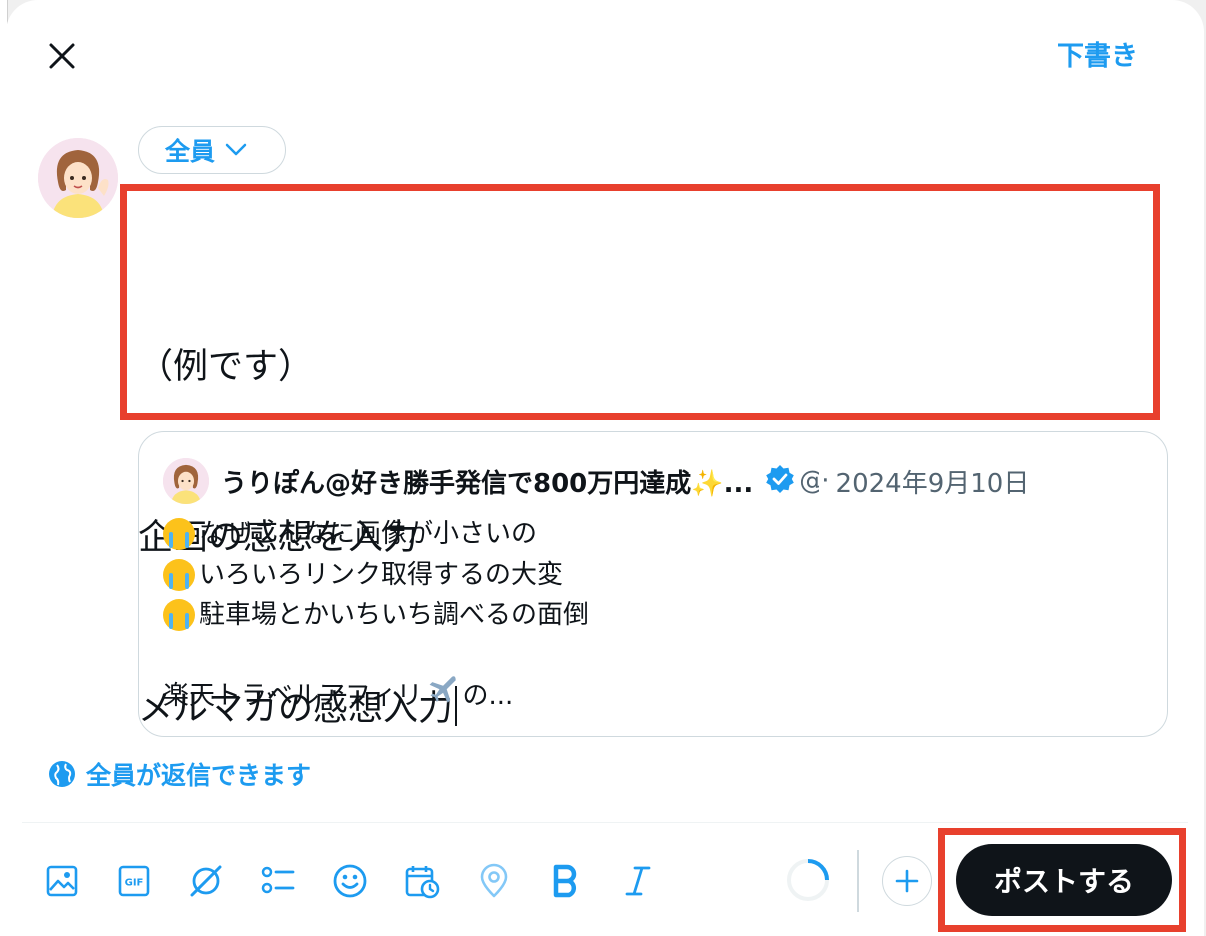  What do you see at coordinates (780, 481) in the screenshot?
I see `verified-badge-icon` at bounding box center [780, 481].